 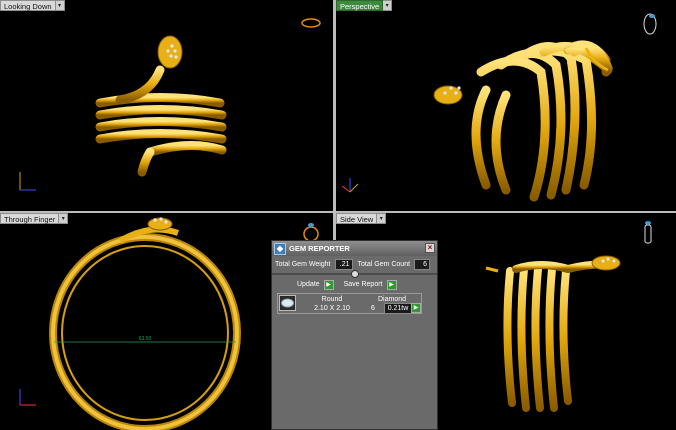 I want to click on viewport-name: Through Finger, so click(x=30, y=218).